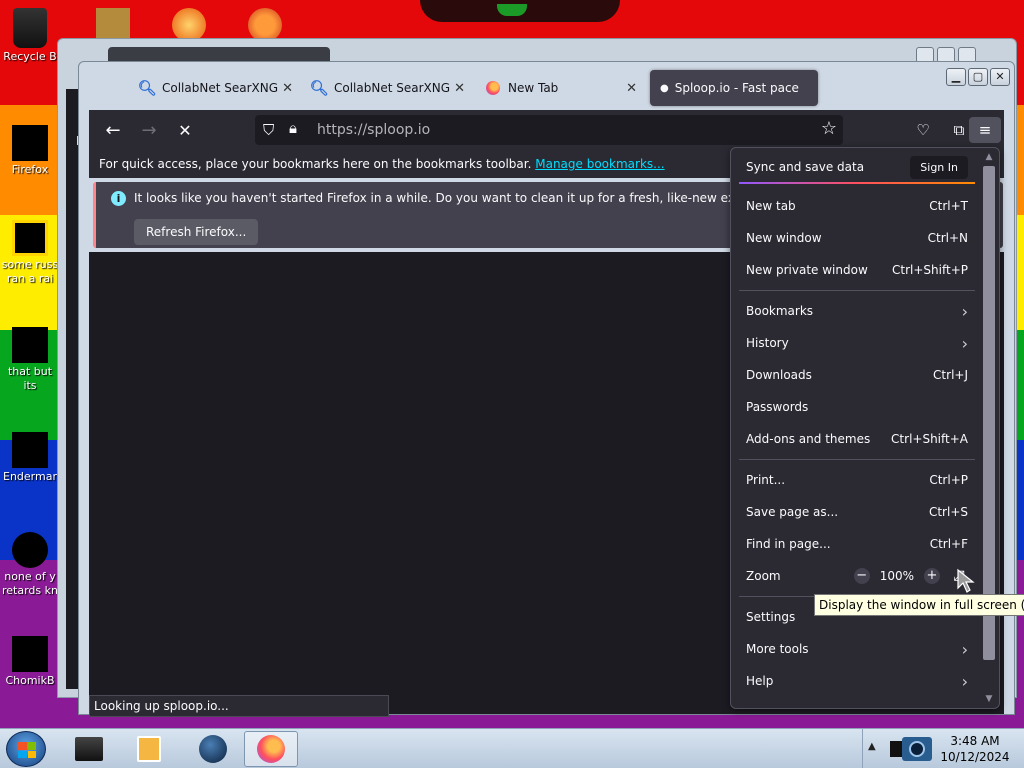  What do you see at coordinates (939, 167) in the screenshot?
I see `sign-in-button: Sign In` at bounding box center [939, 167].